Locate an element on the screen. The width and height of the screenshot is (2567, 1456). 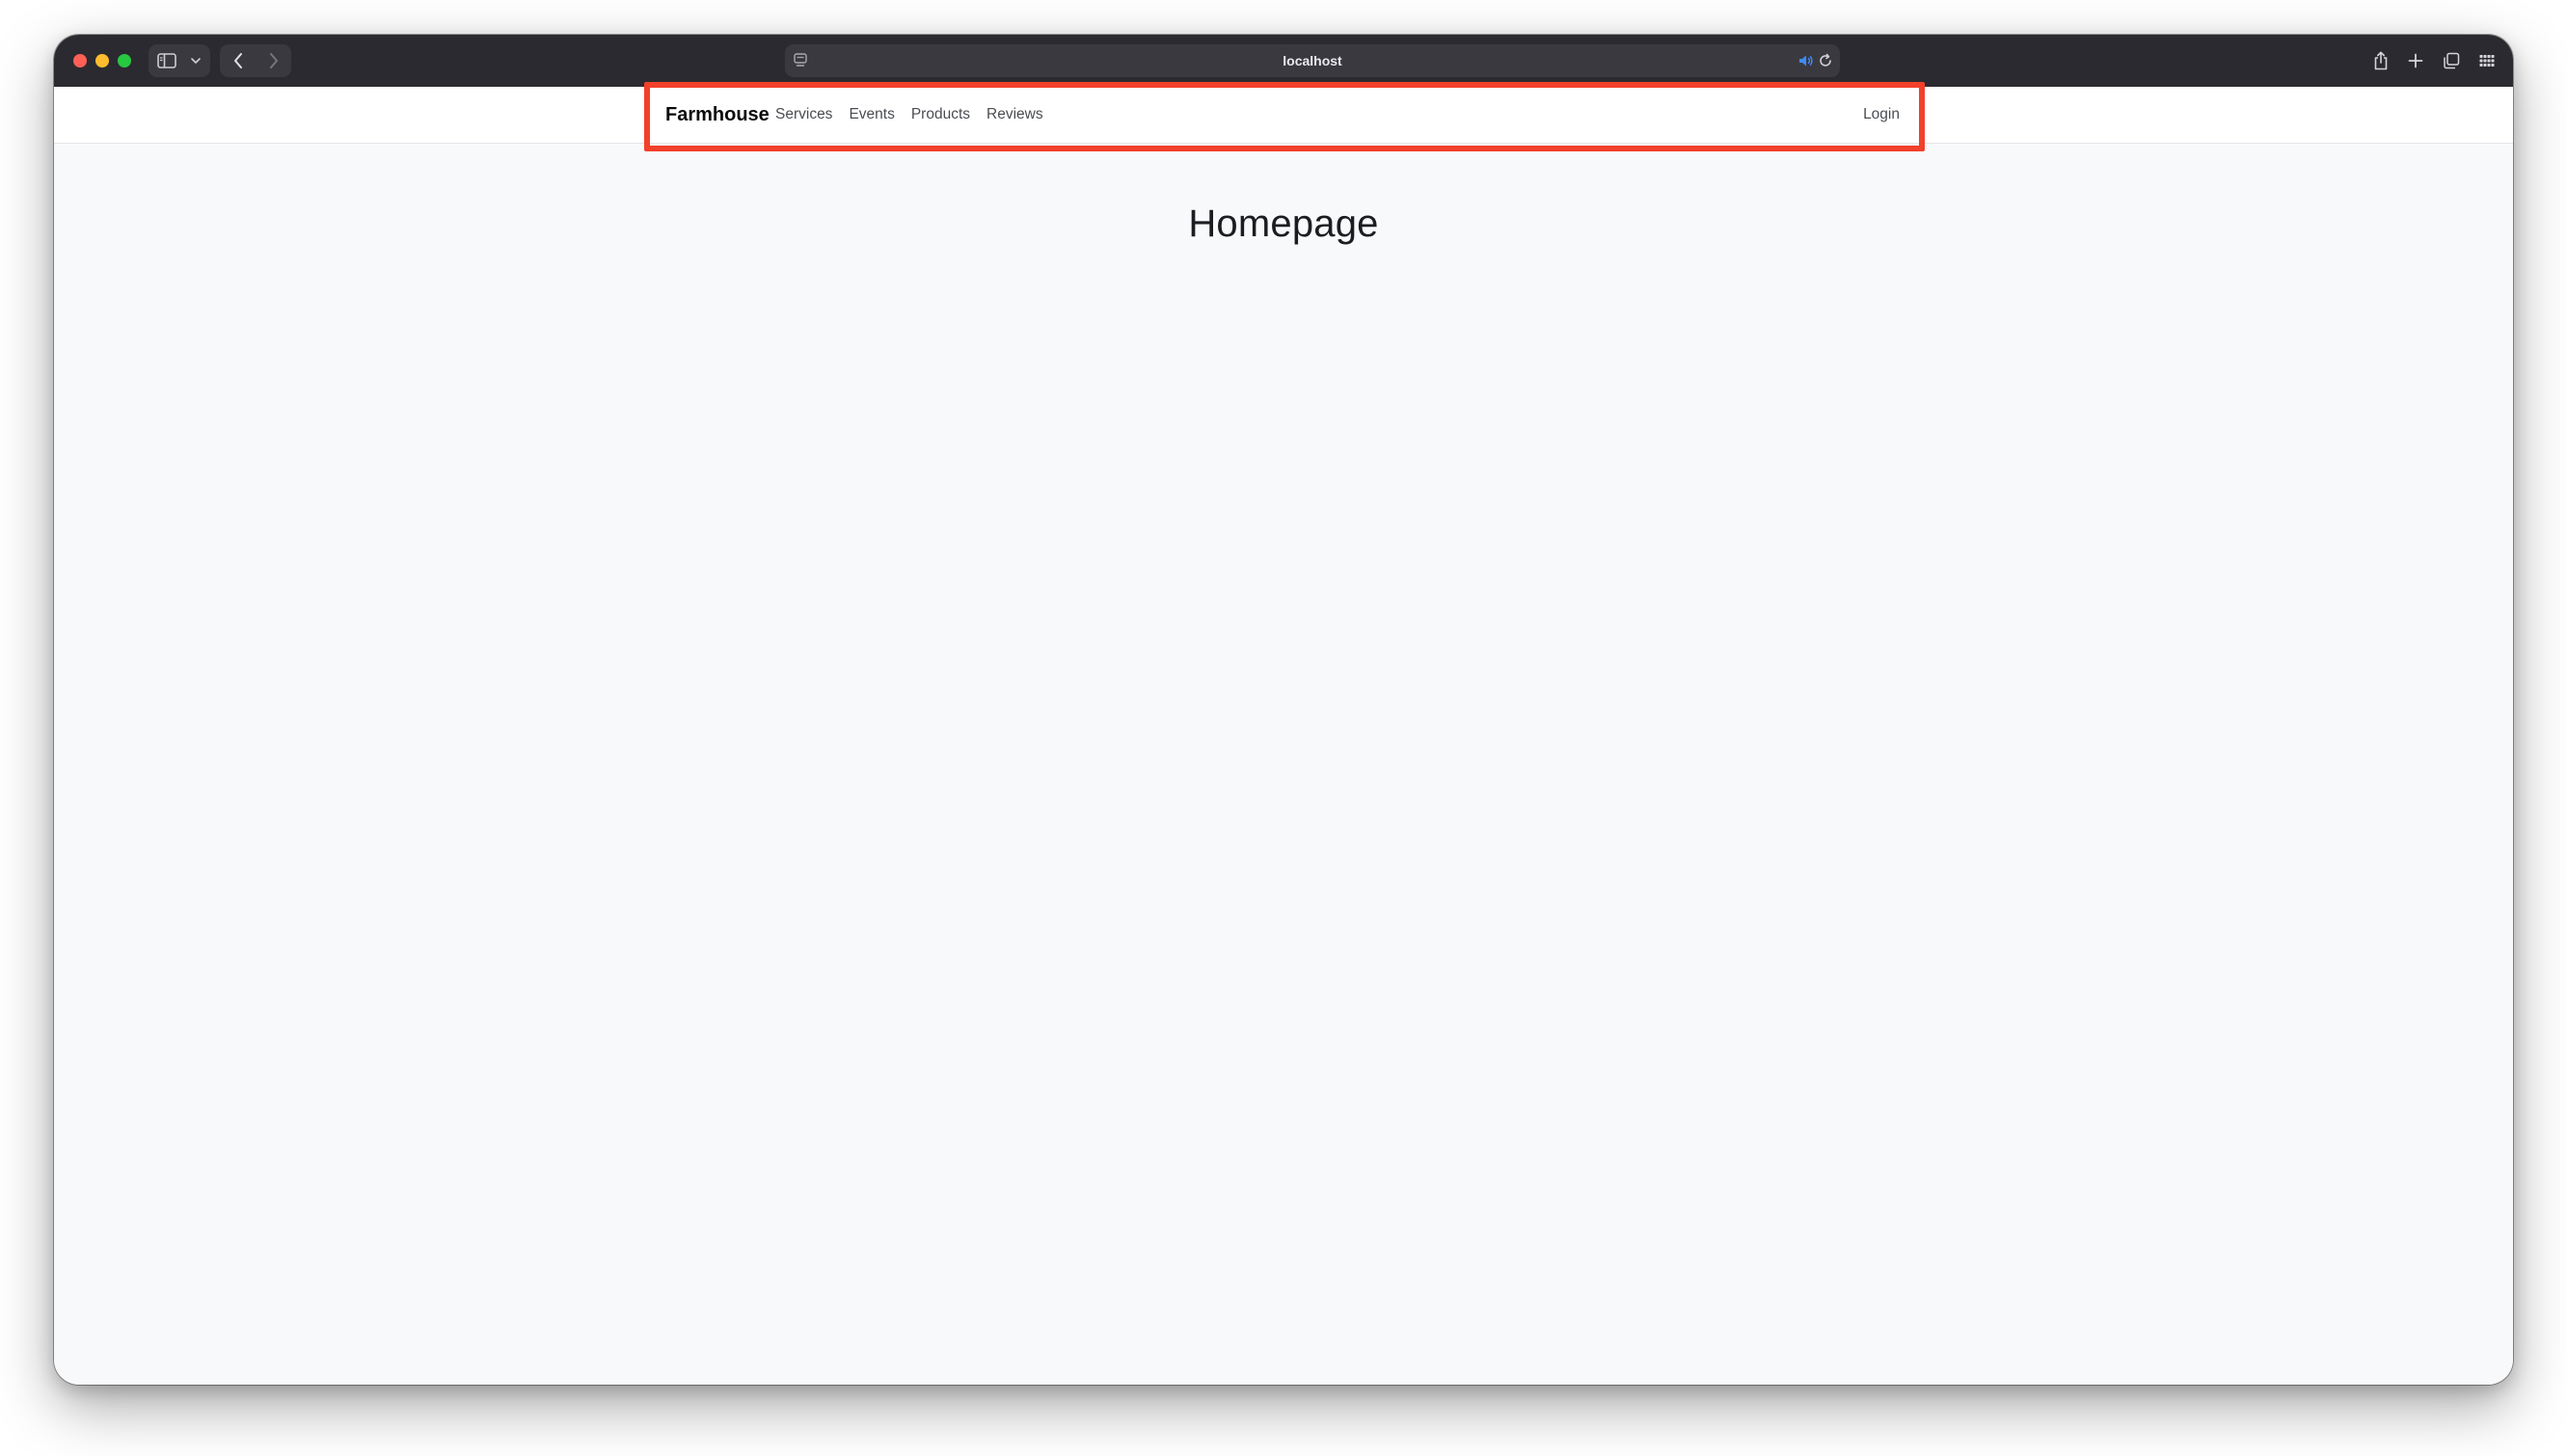
chevron-right-icon is located at coordinates (273, 60).